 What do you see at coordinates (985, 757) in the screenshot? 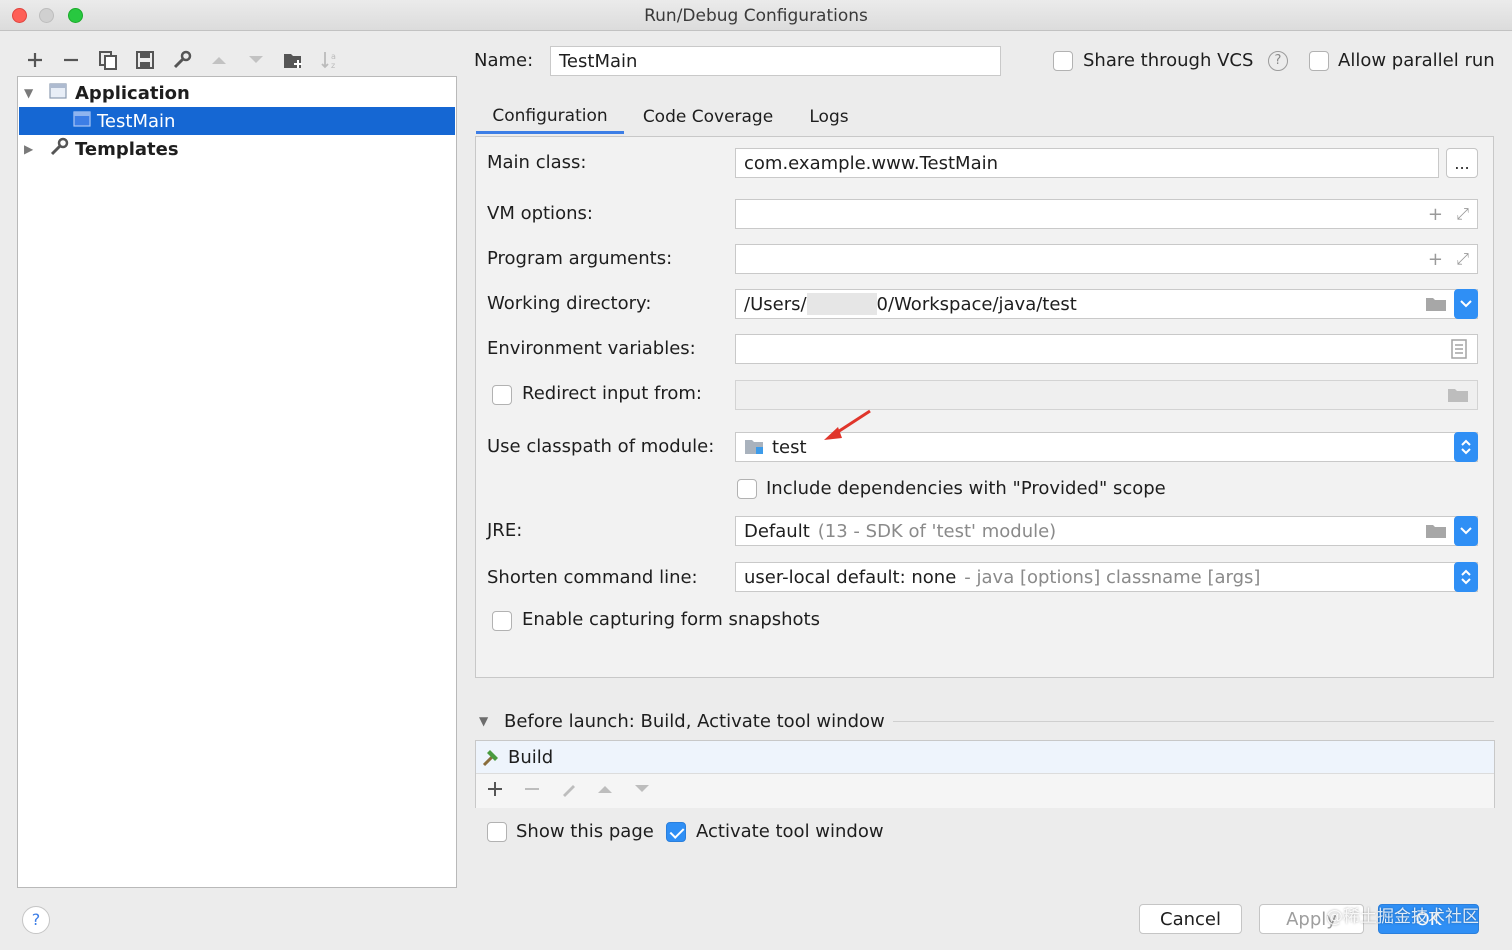
I see `before-launch-task-row: Build` at bounding box center [985, 757].